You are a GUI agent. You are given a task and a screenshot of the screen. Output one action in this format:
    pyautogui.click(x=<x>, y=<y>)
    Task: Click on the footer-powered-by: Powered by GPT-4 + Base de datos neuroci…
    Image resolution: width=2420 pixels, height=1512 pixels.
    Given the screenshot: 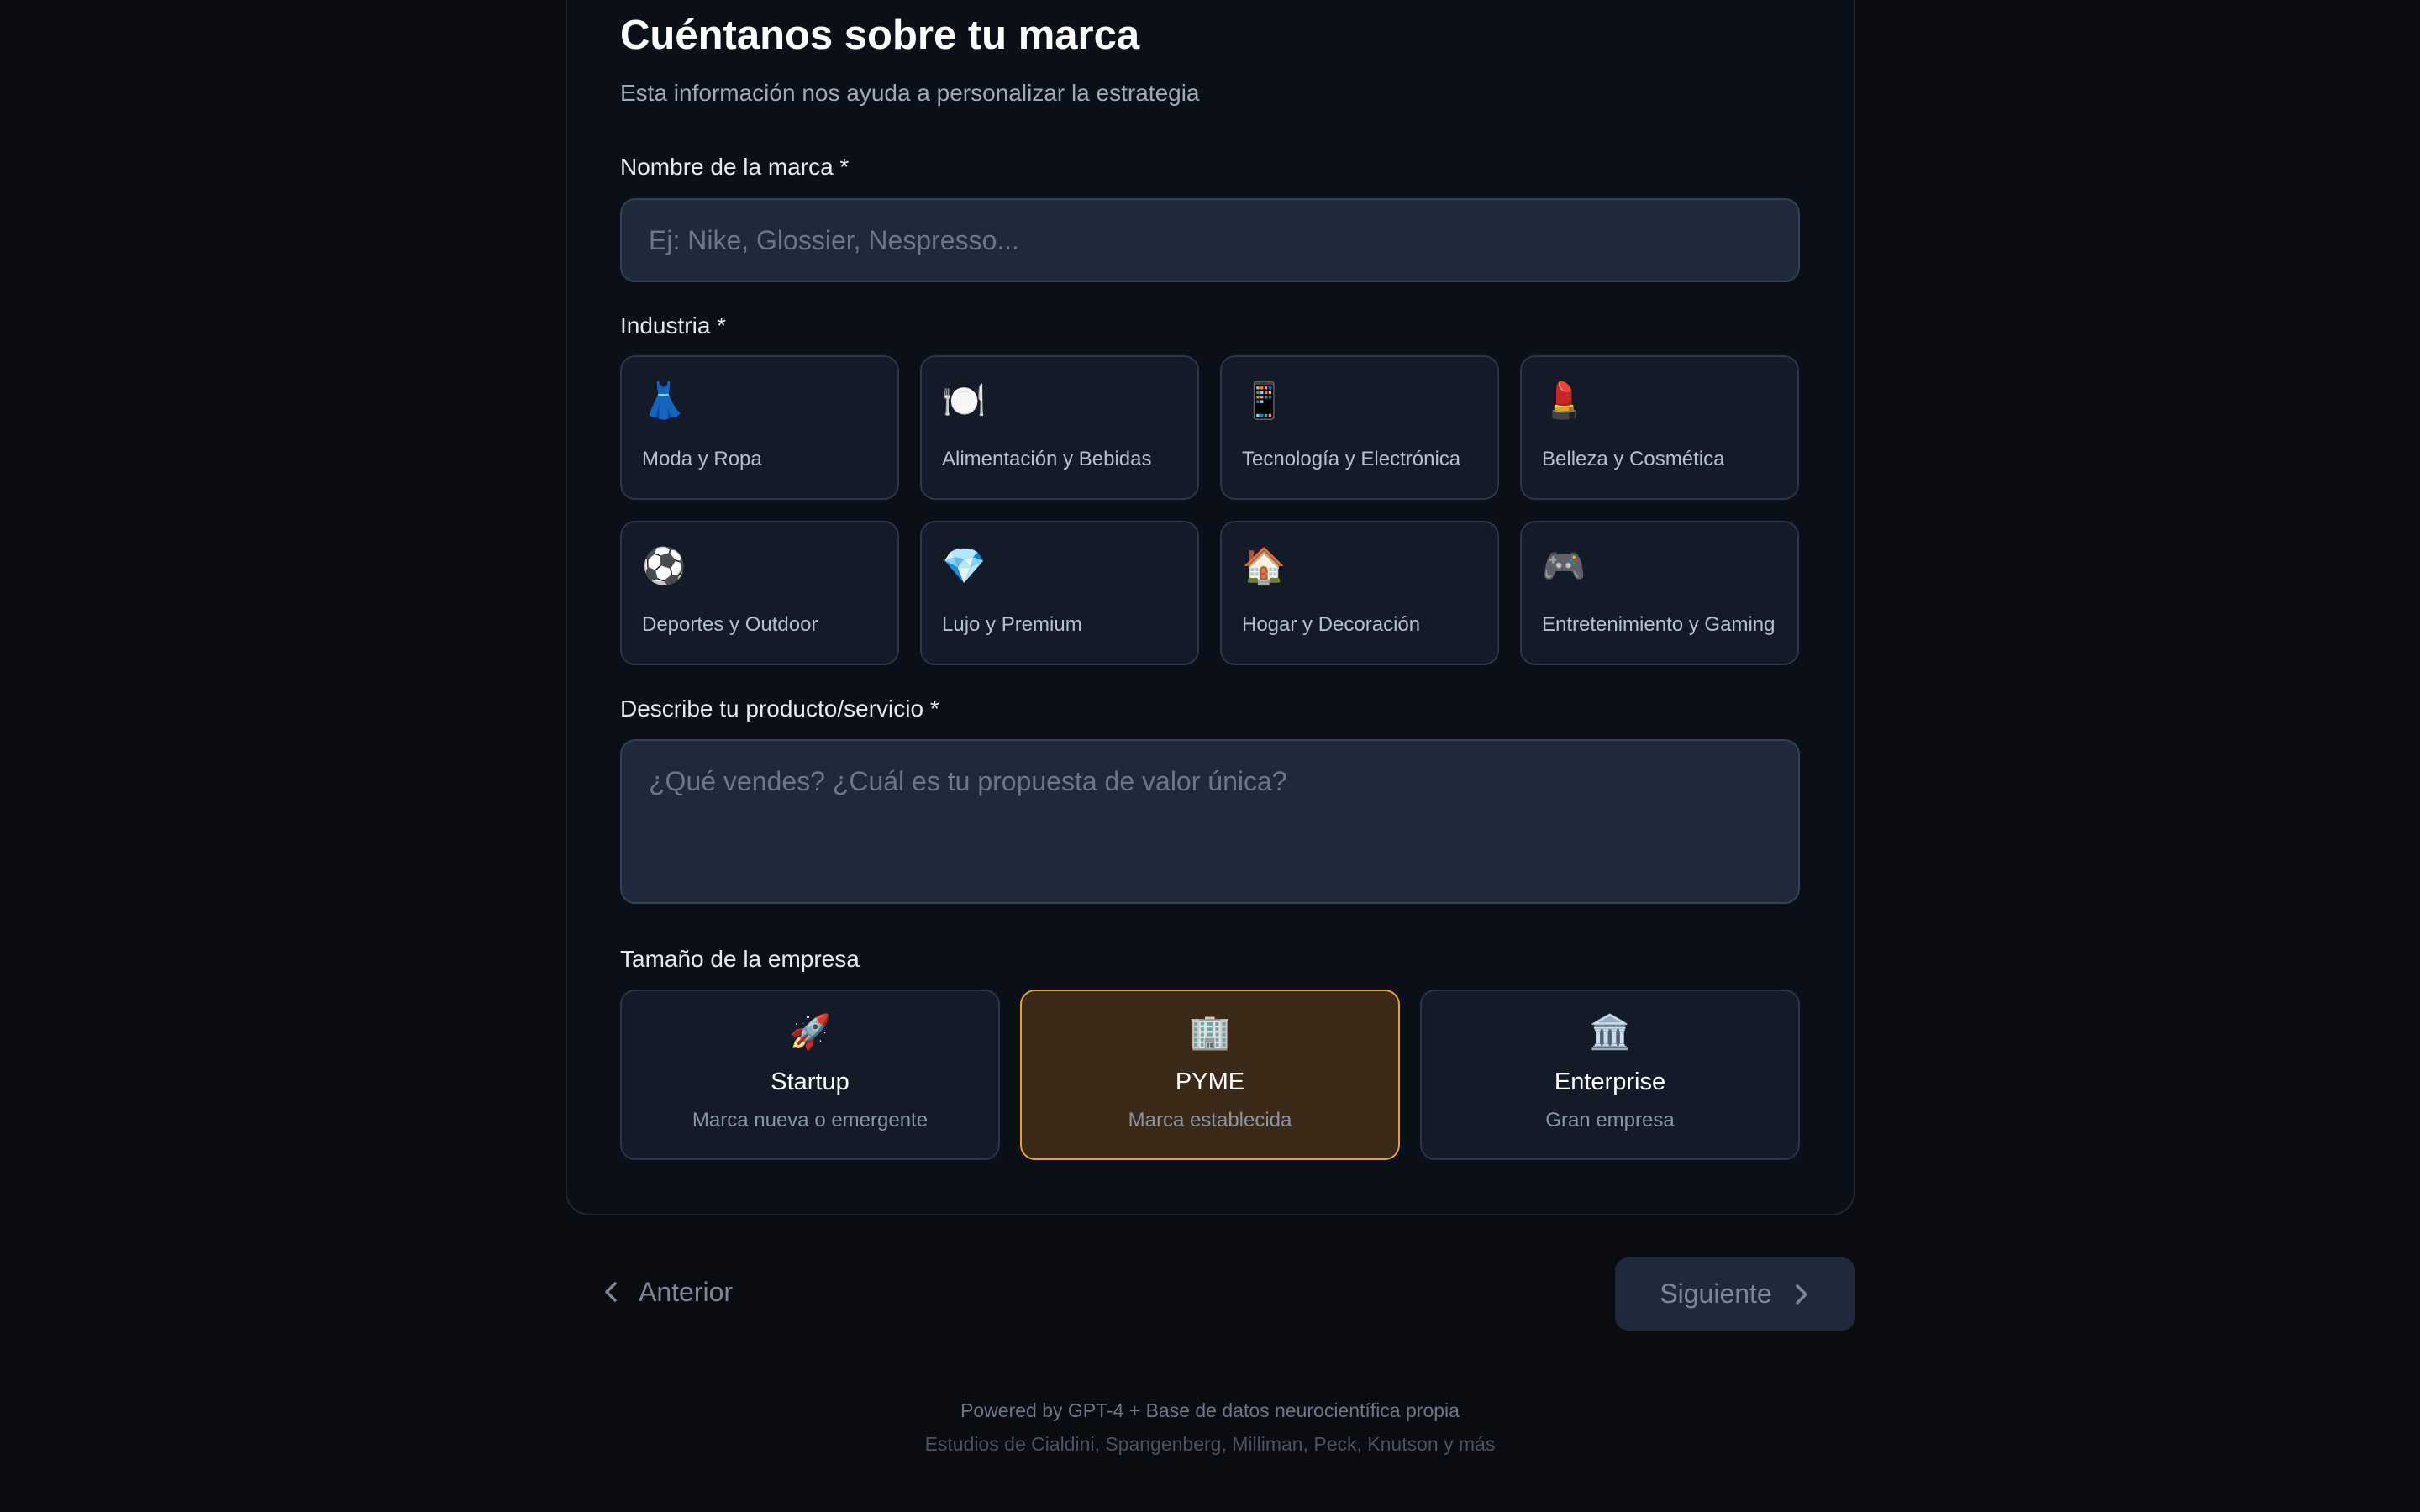 What is the action you would take?
    pyautogui.click(x=1210, y=1410)
    